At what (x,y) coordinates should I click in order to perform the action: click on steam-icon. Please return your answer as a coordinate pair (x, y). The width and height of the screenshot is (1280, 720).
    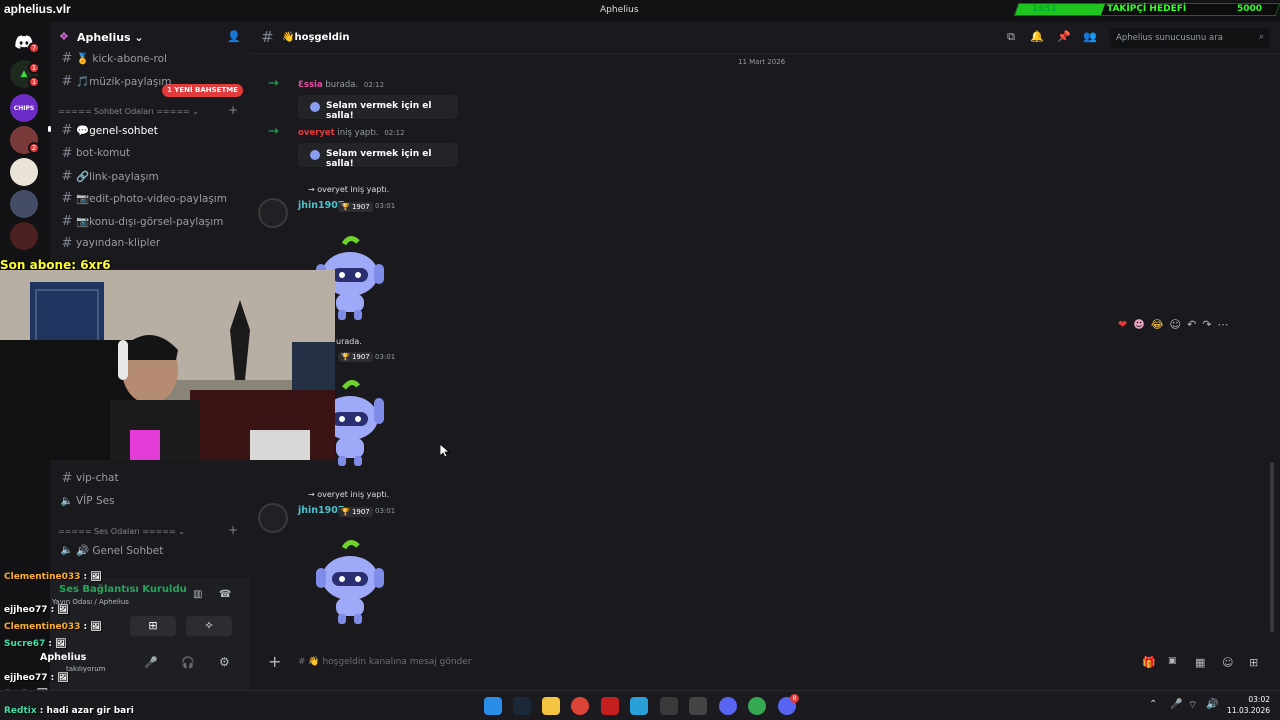
    Looking at the image, I should click on (522, 706).